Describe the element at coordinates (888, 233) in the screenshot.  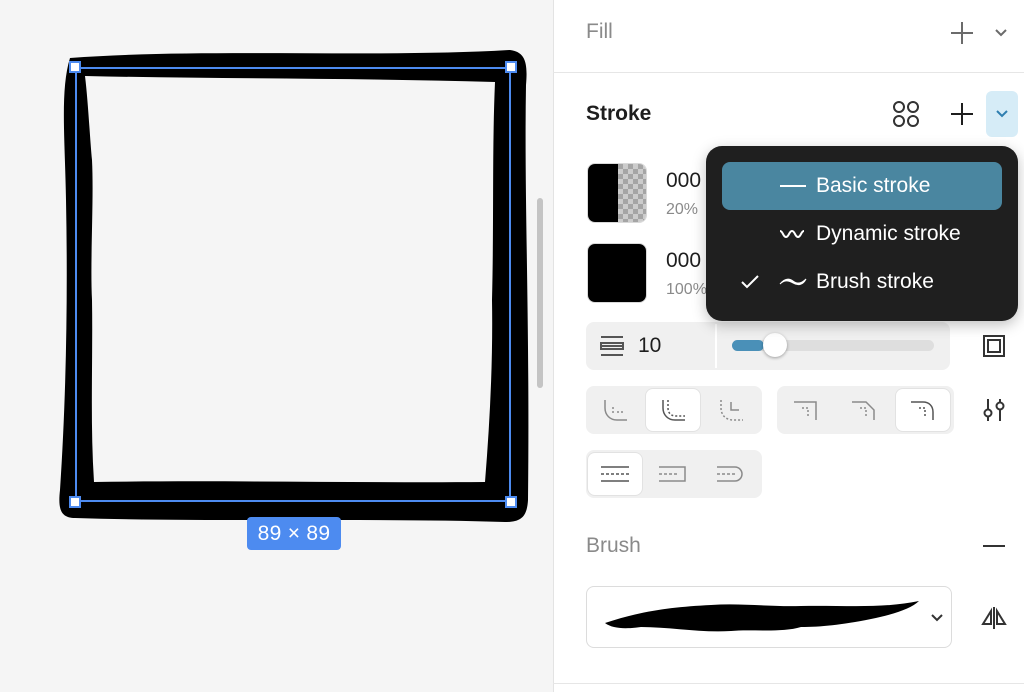
I see `menu-item-label: Dynamic stroke` at that location.